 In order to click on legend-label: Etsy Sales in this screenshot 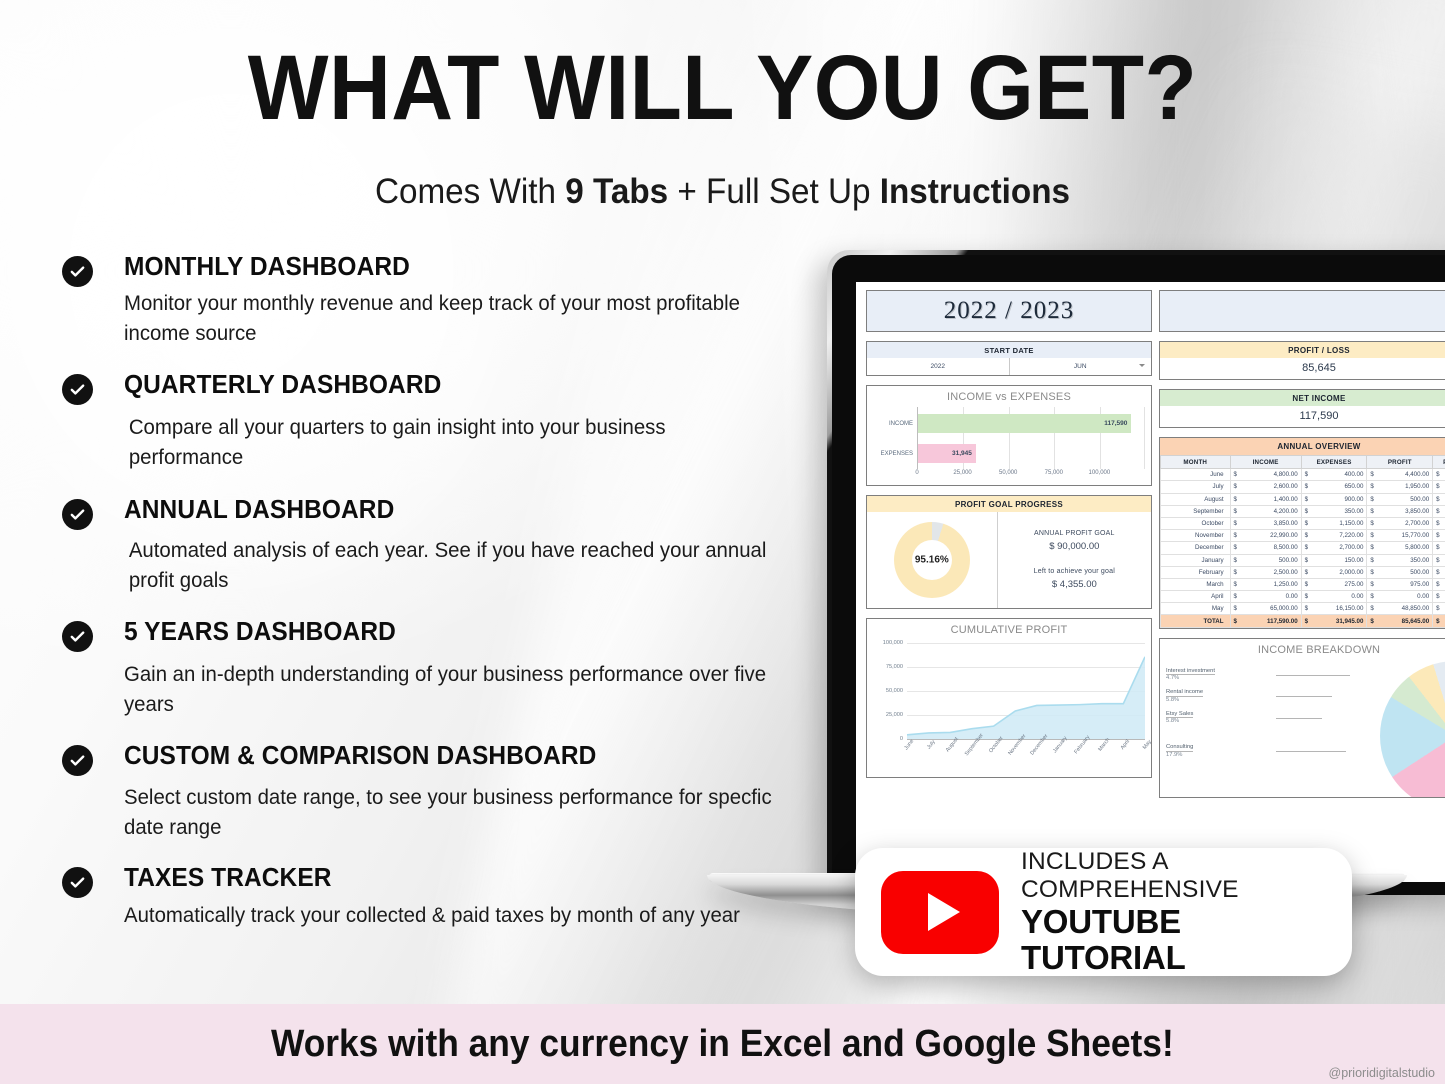, I will do `click(1180, 714)`.